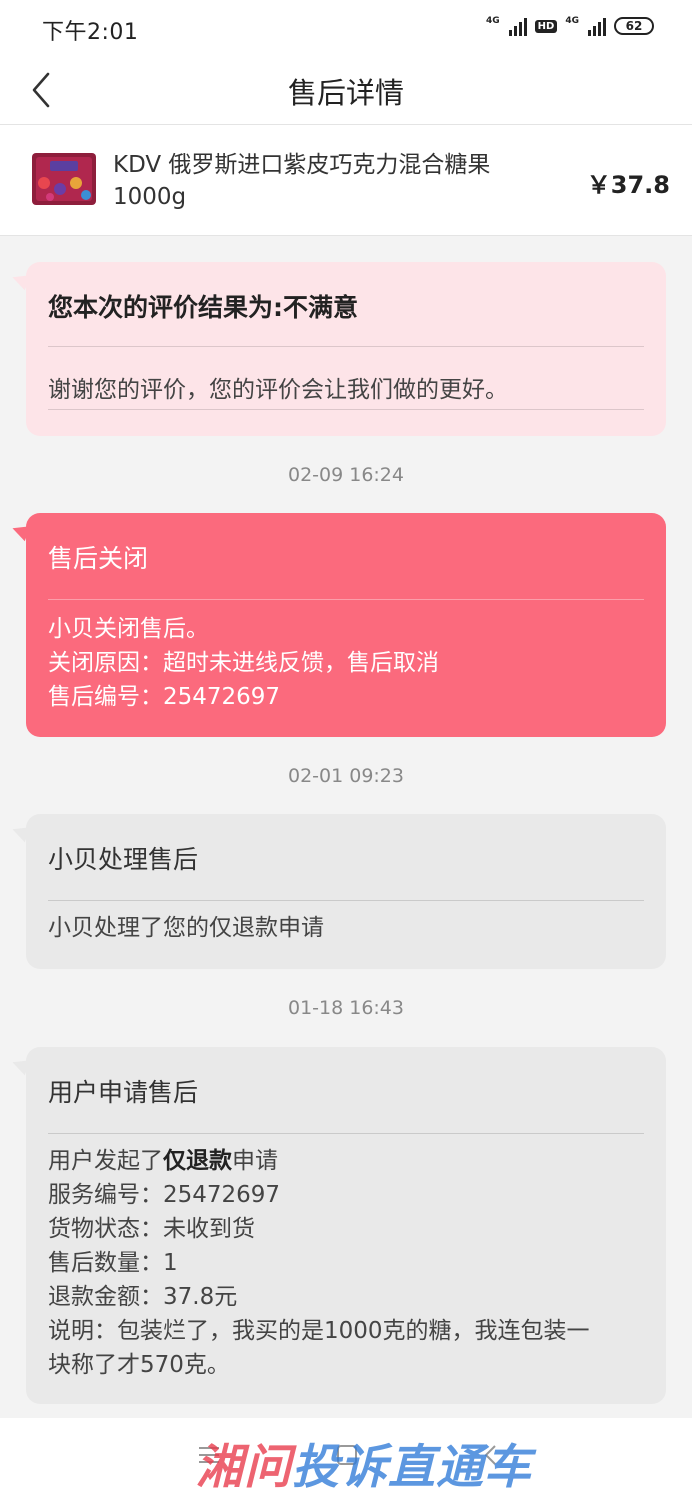 The width and height of the screenshot is (692, 1500). Describe the element at coordinates (105, 1161) in the screenshot. I see `text: 用户发起了` at that location.